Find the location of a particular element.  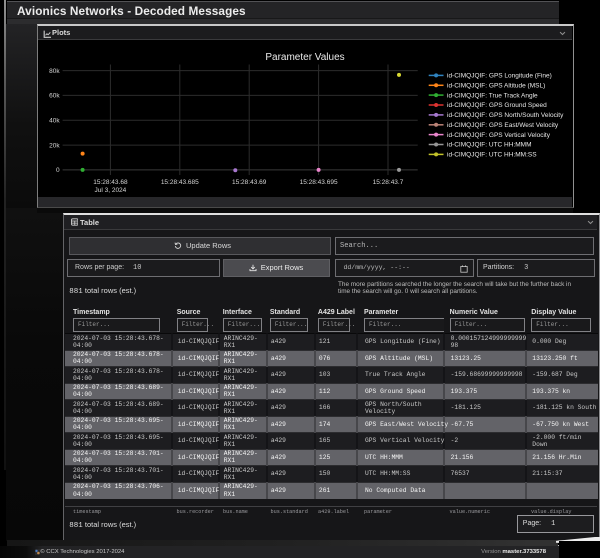

svg-text:id-CIMQJQIF: GPS North/South V: id-CIMQJQIF: GPS North/South Velocity is located at coordinates (505, 115).